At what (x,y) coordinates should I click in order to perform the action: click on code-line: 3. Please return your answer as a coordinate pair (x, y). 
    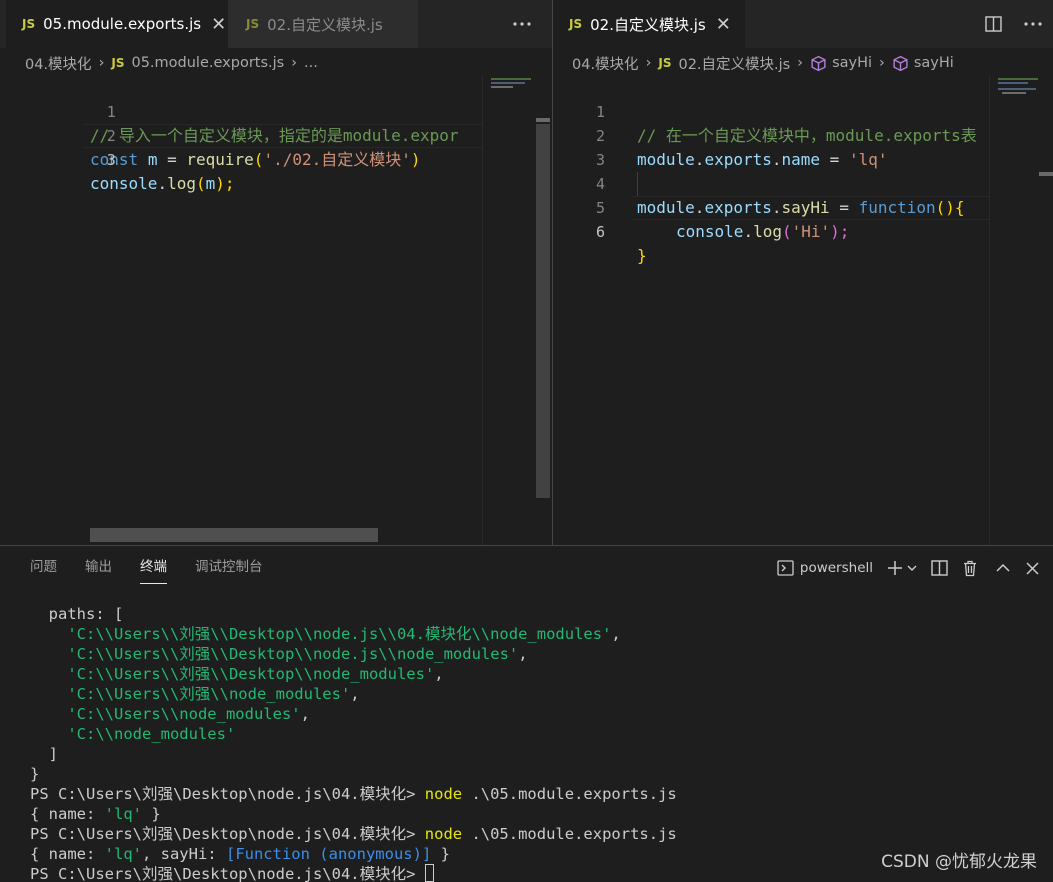
    Looking at the image, I should click on (582, 146).